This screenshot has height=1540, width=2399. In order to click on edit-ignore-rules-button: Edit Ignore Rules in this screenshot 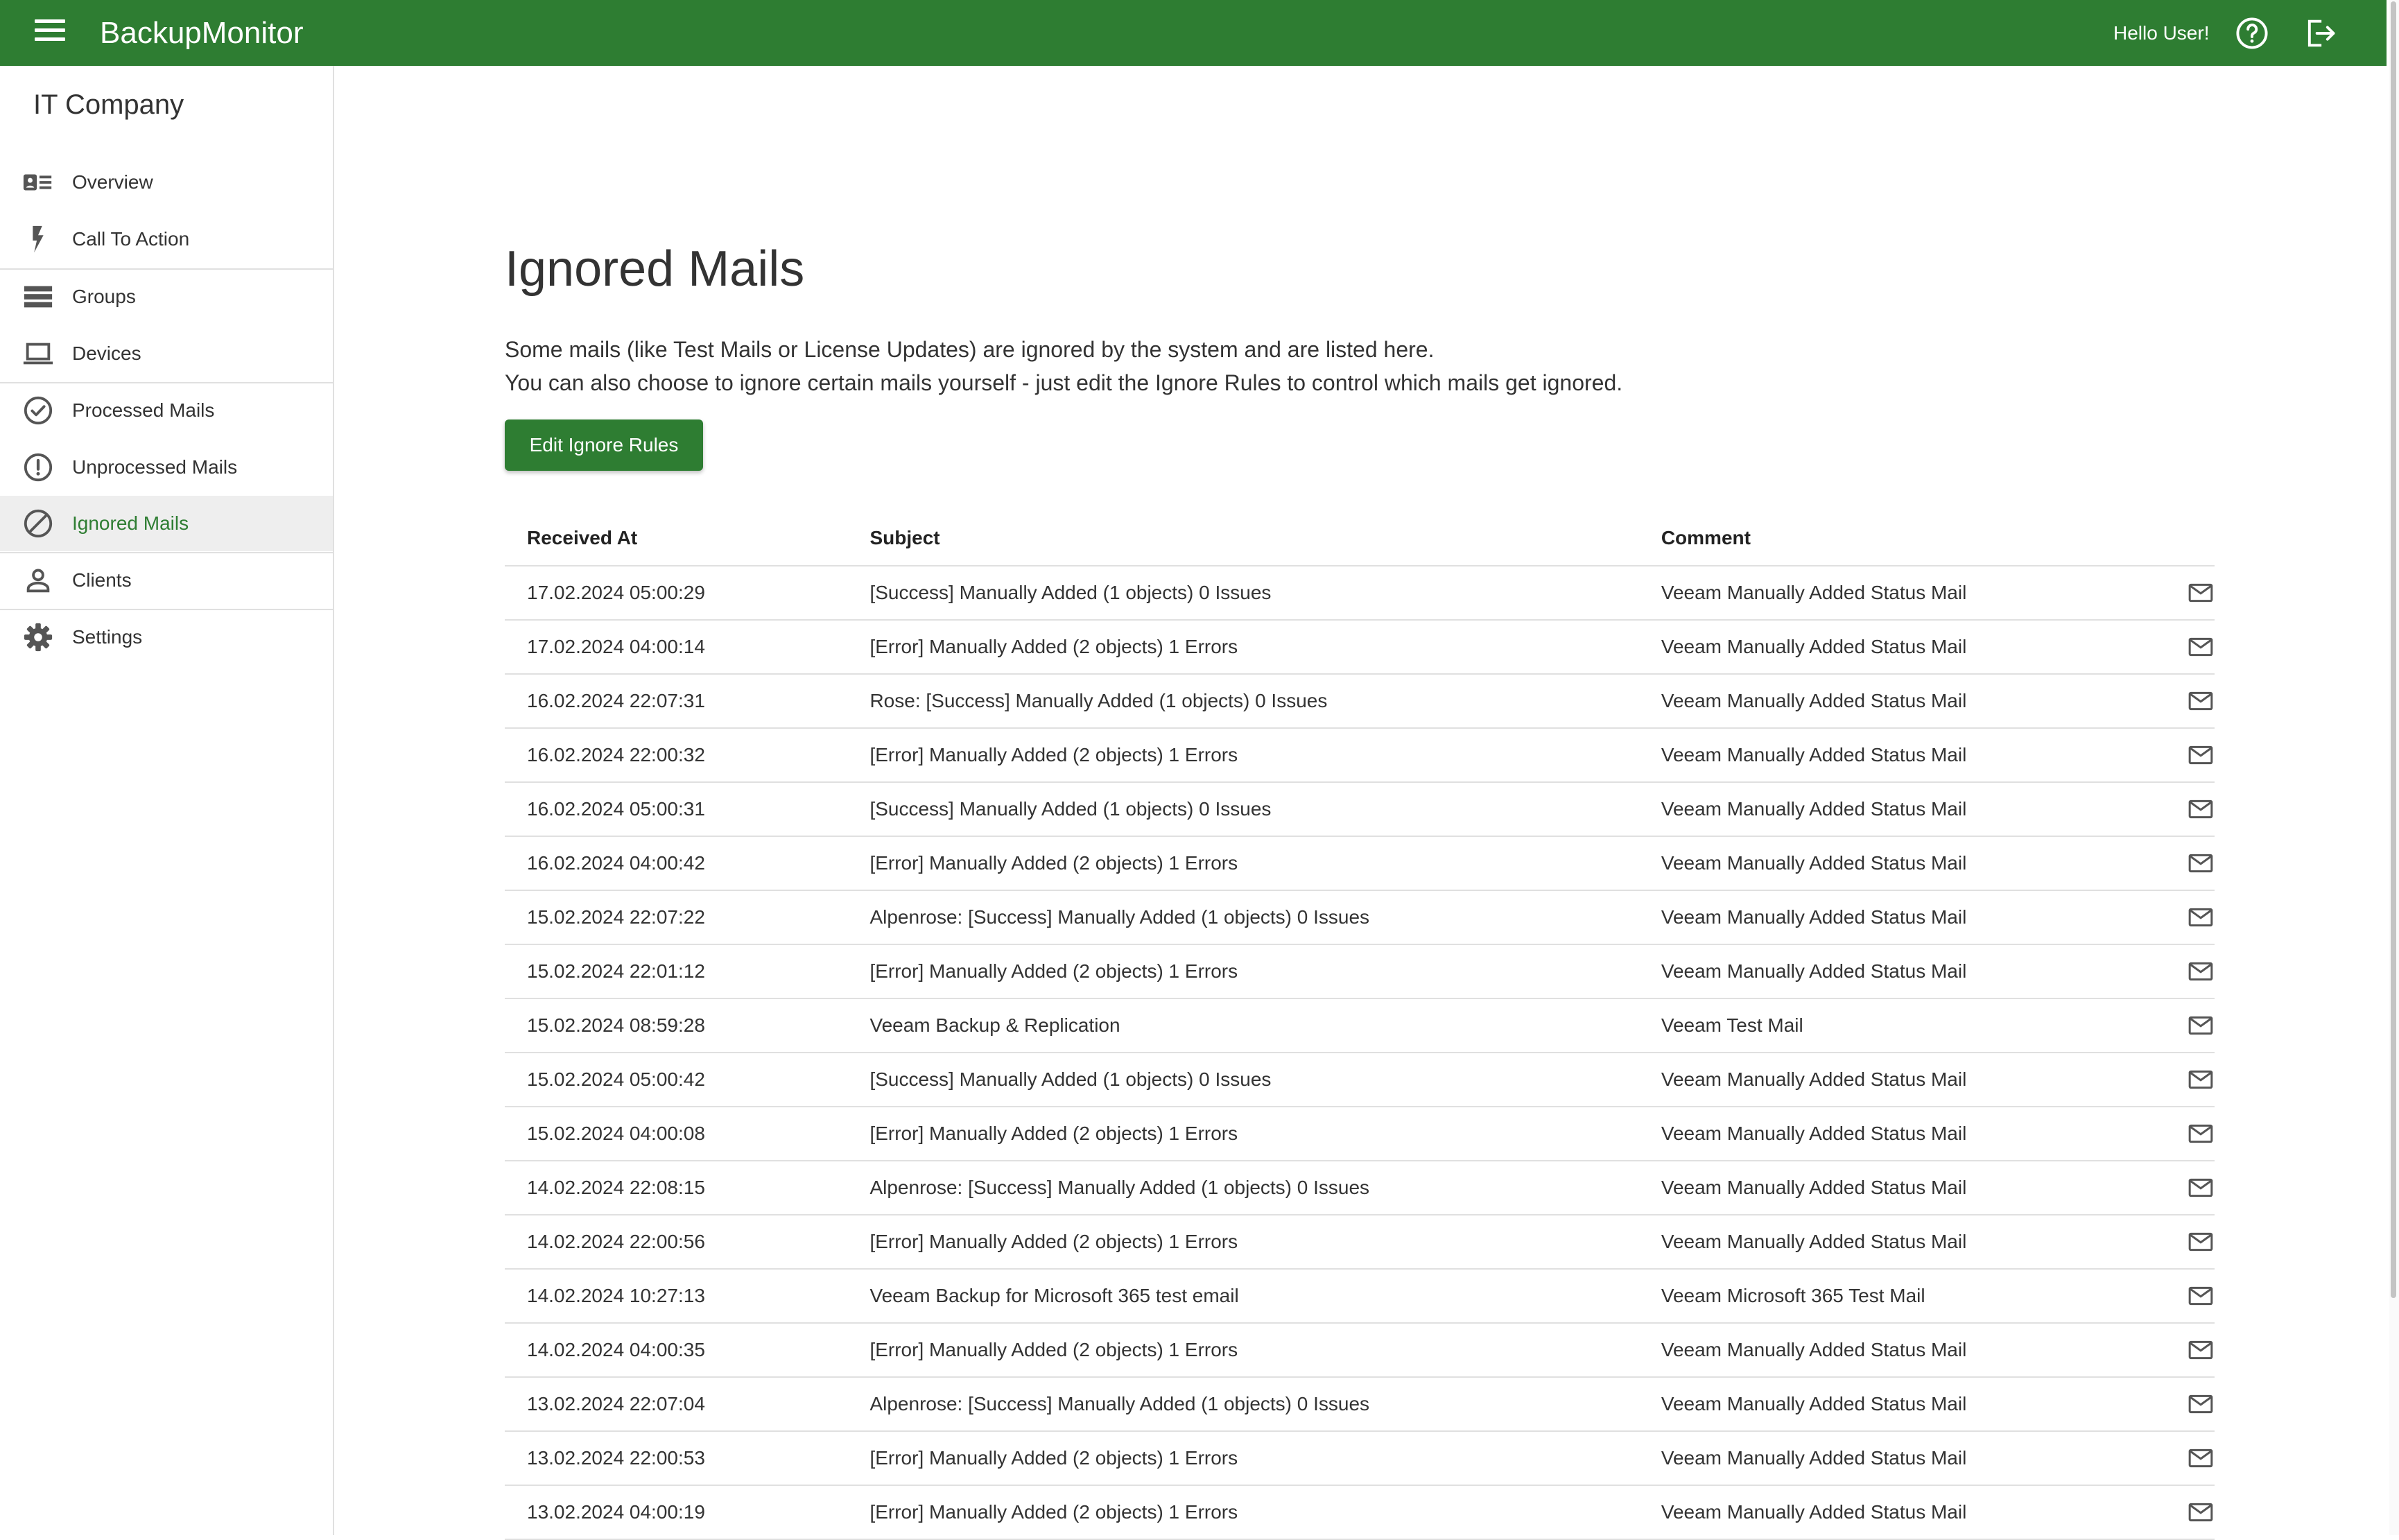, I will do `click(604, 445)`.